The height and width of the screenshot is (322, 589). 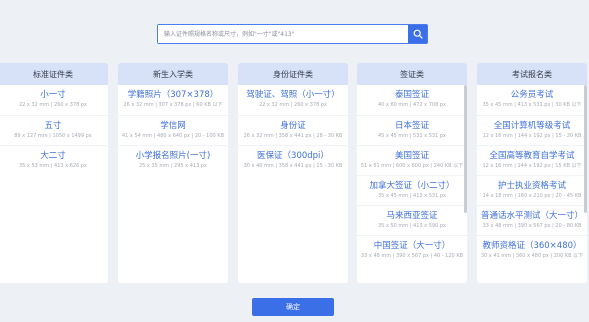 I want to click on spec-name: 大二寸, so click(x=53, y=156).